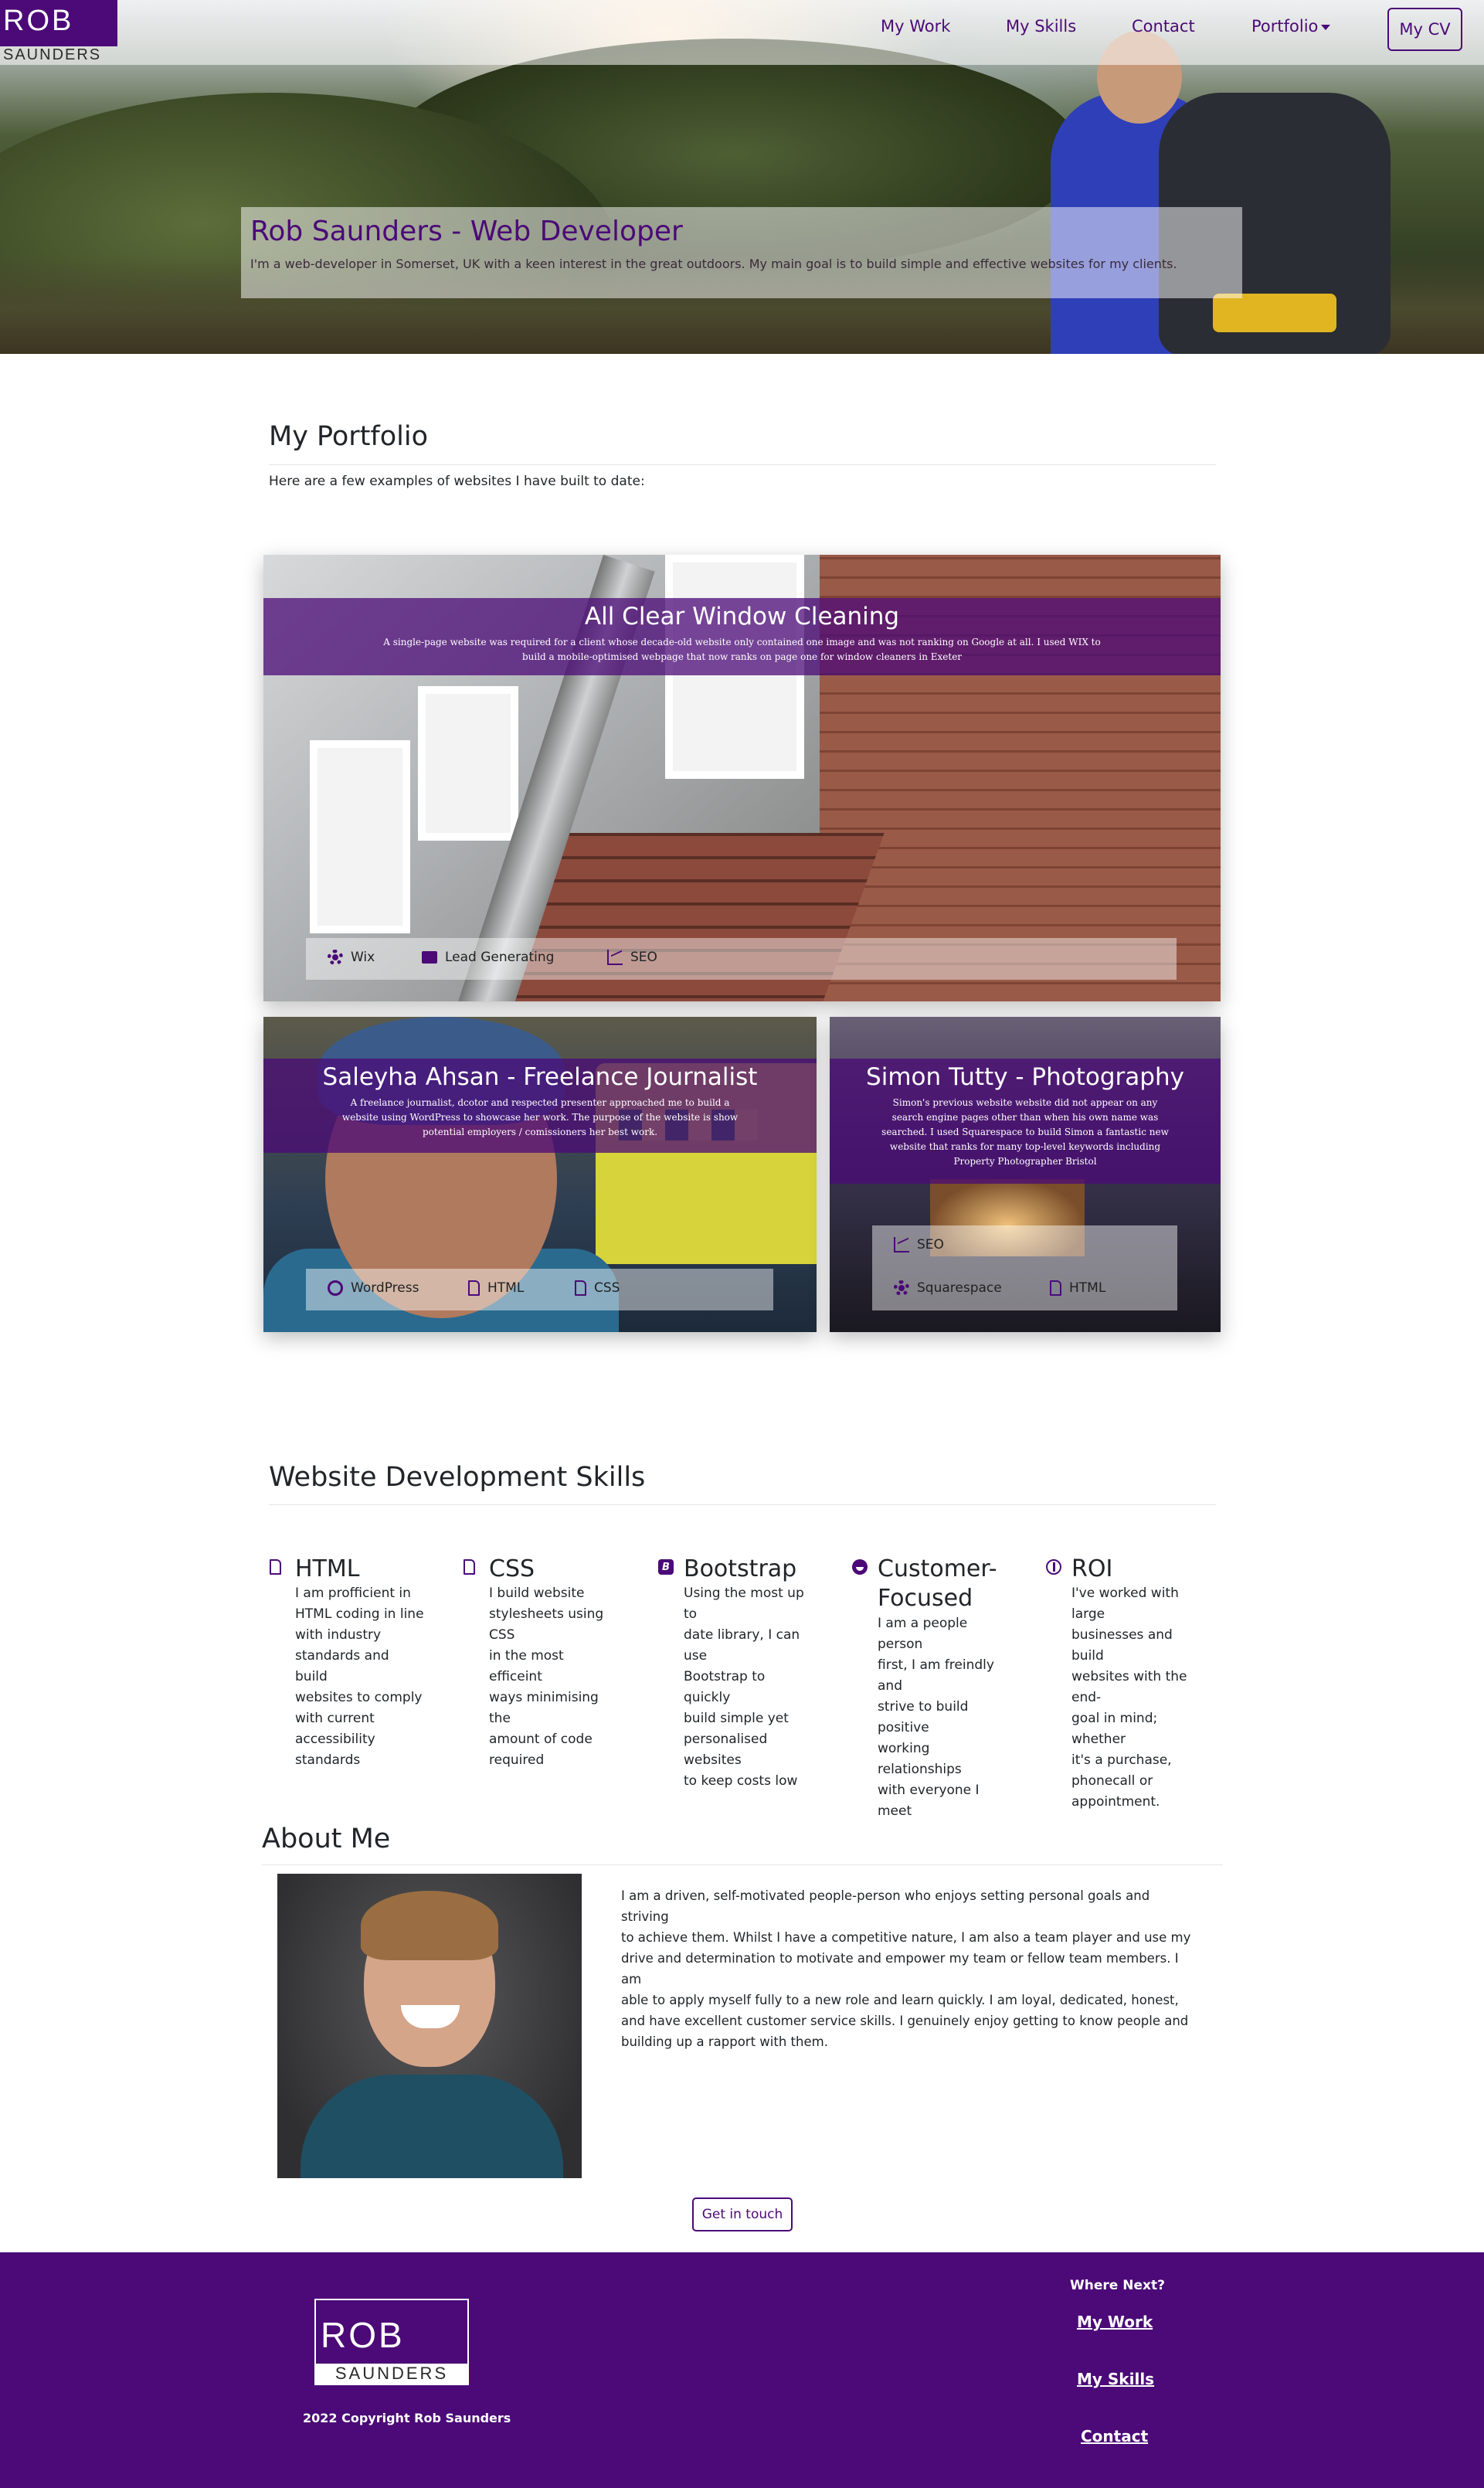 Image resolution: width=1484 pixels, height=2488 pixels. Describe the element at coordinates (1163, 27) in the screenshot. I see `nav-contact: Contact` at that location.